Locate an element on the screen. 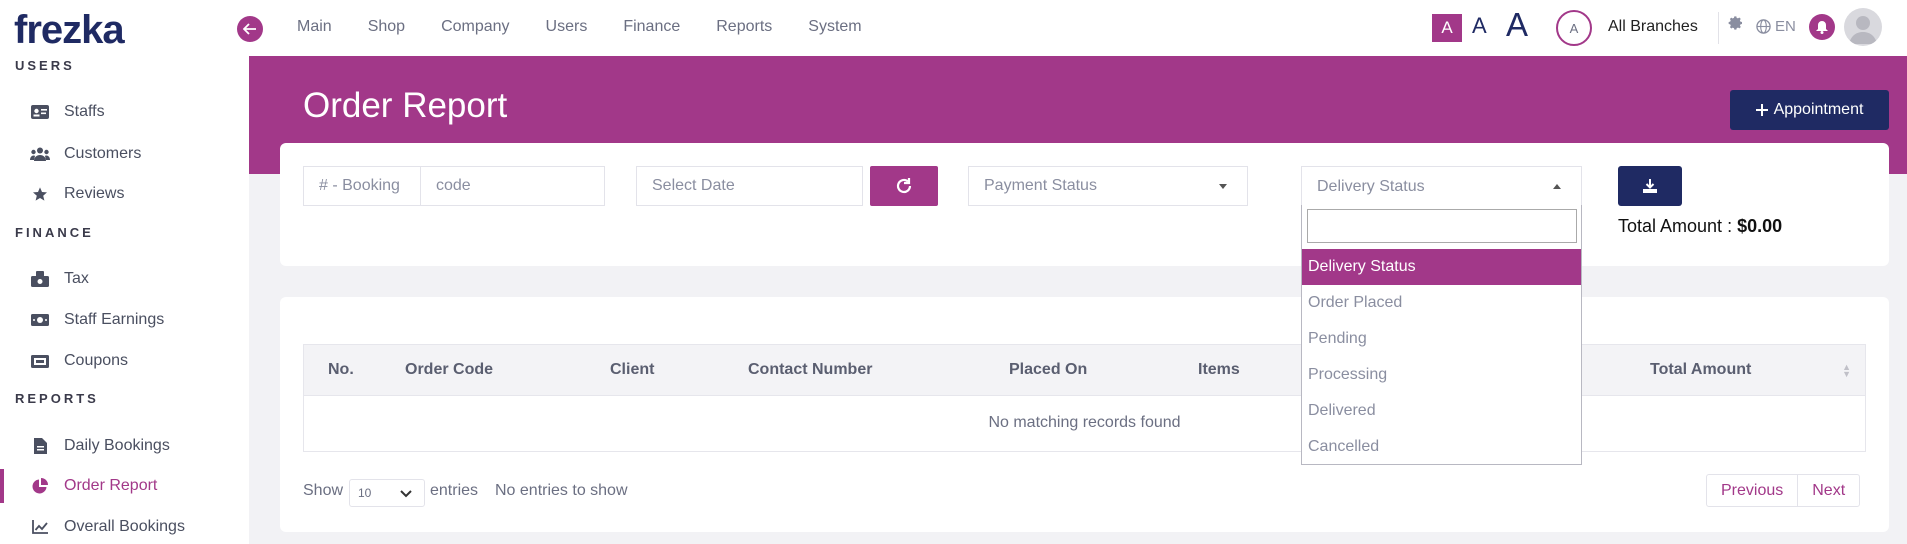 This screenshot has height=544, width=1907. column-header-contact-number: Contact Number is located at coordinates (810, 370).